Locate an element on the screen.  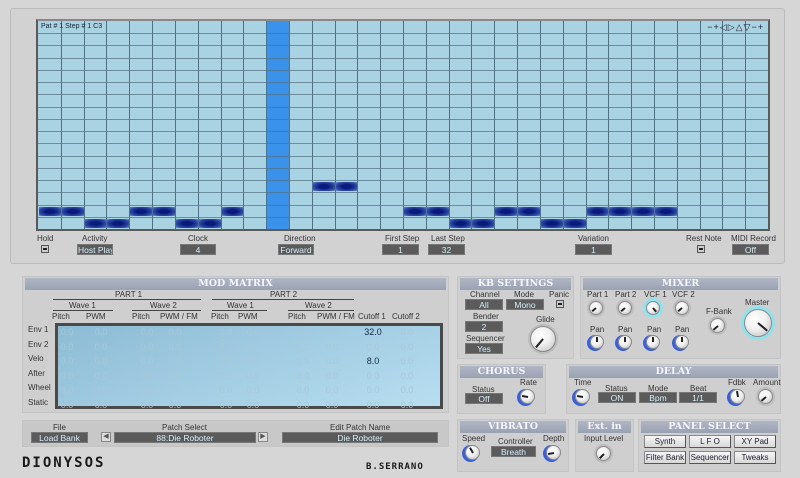
panel-button-xy-pad: XY Pad is located at coordinates (755, 441).